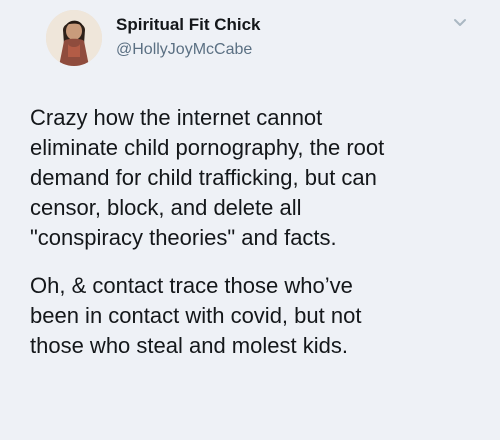 This screenshot has width=500, height=440. I want to click on tweet-line: censor, block, and delete all, so click(166, 207).